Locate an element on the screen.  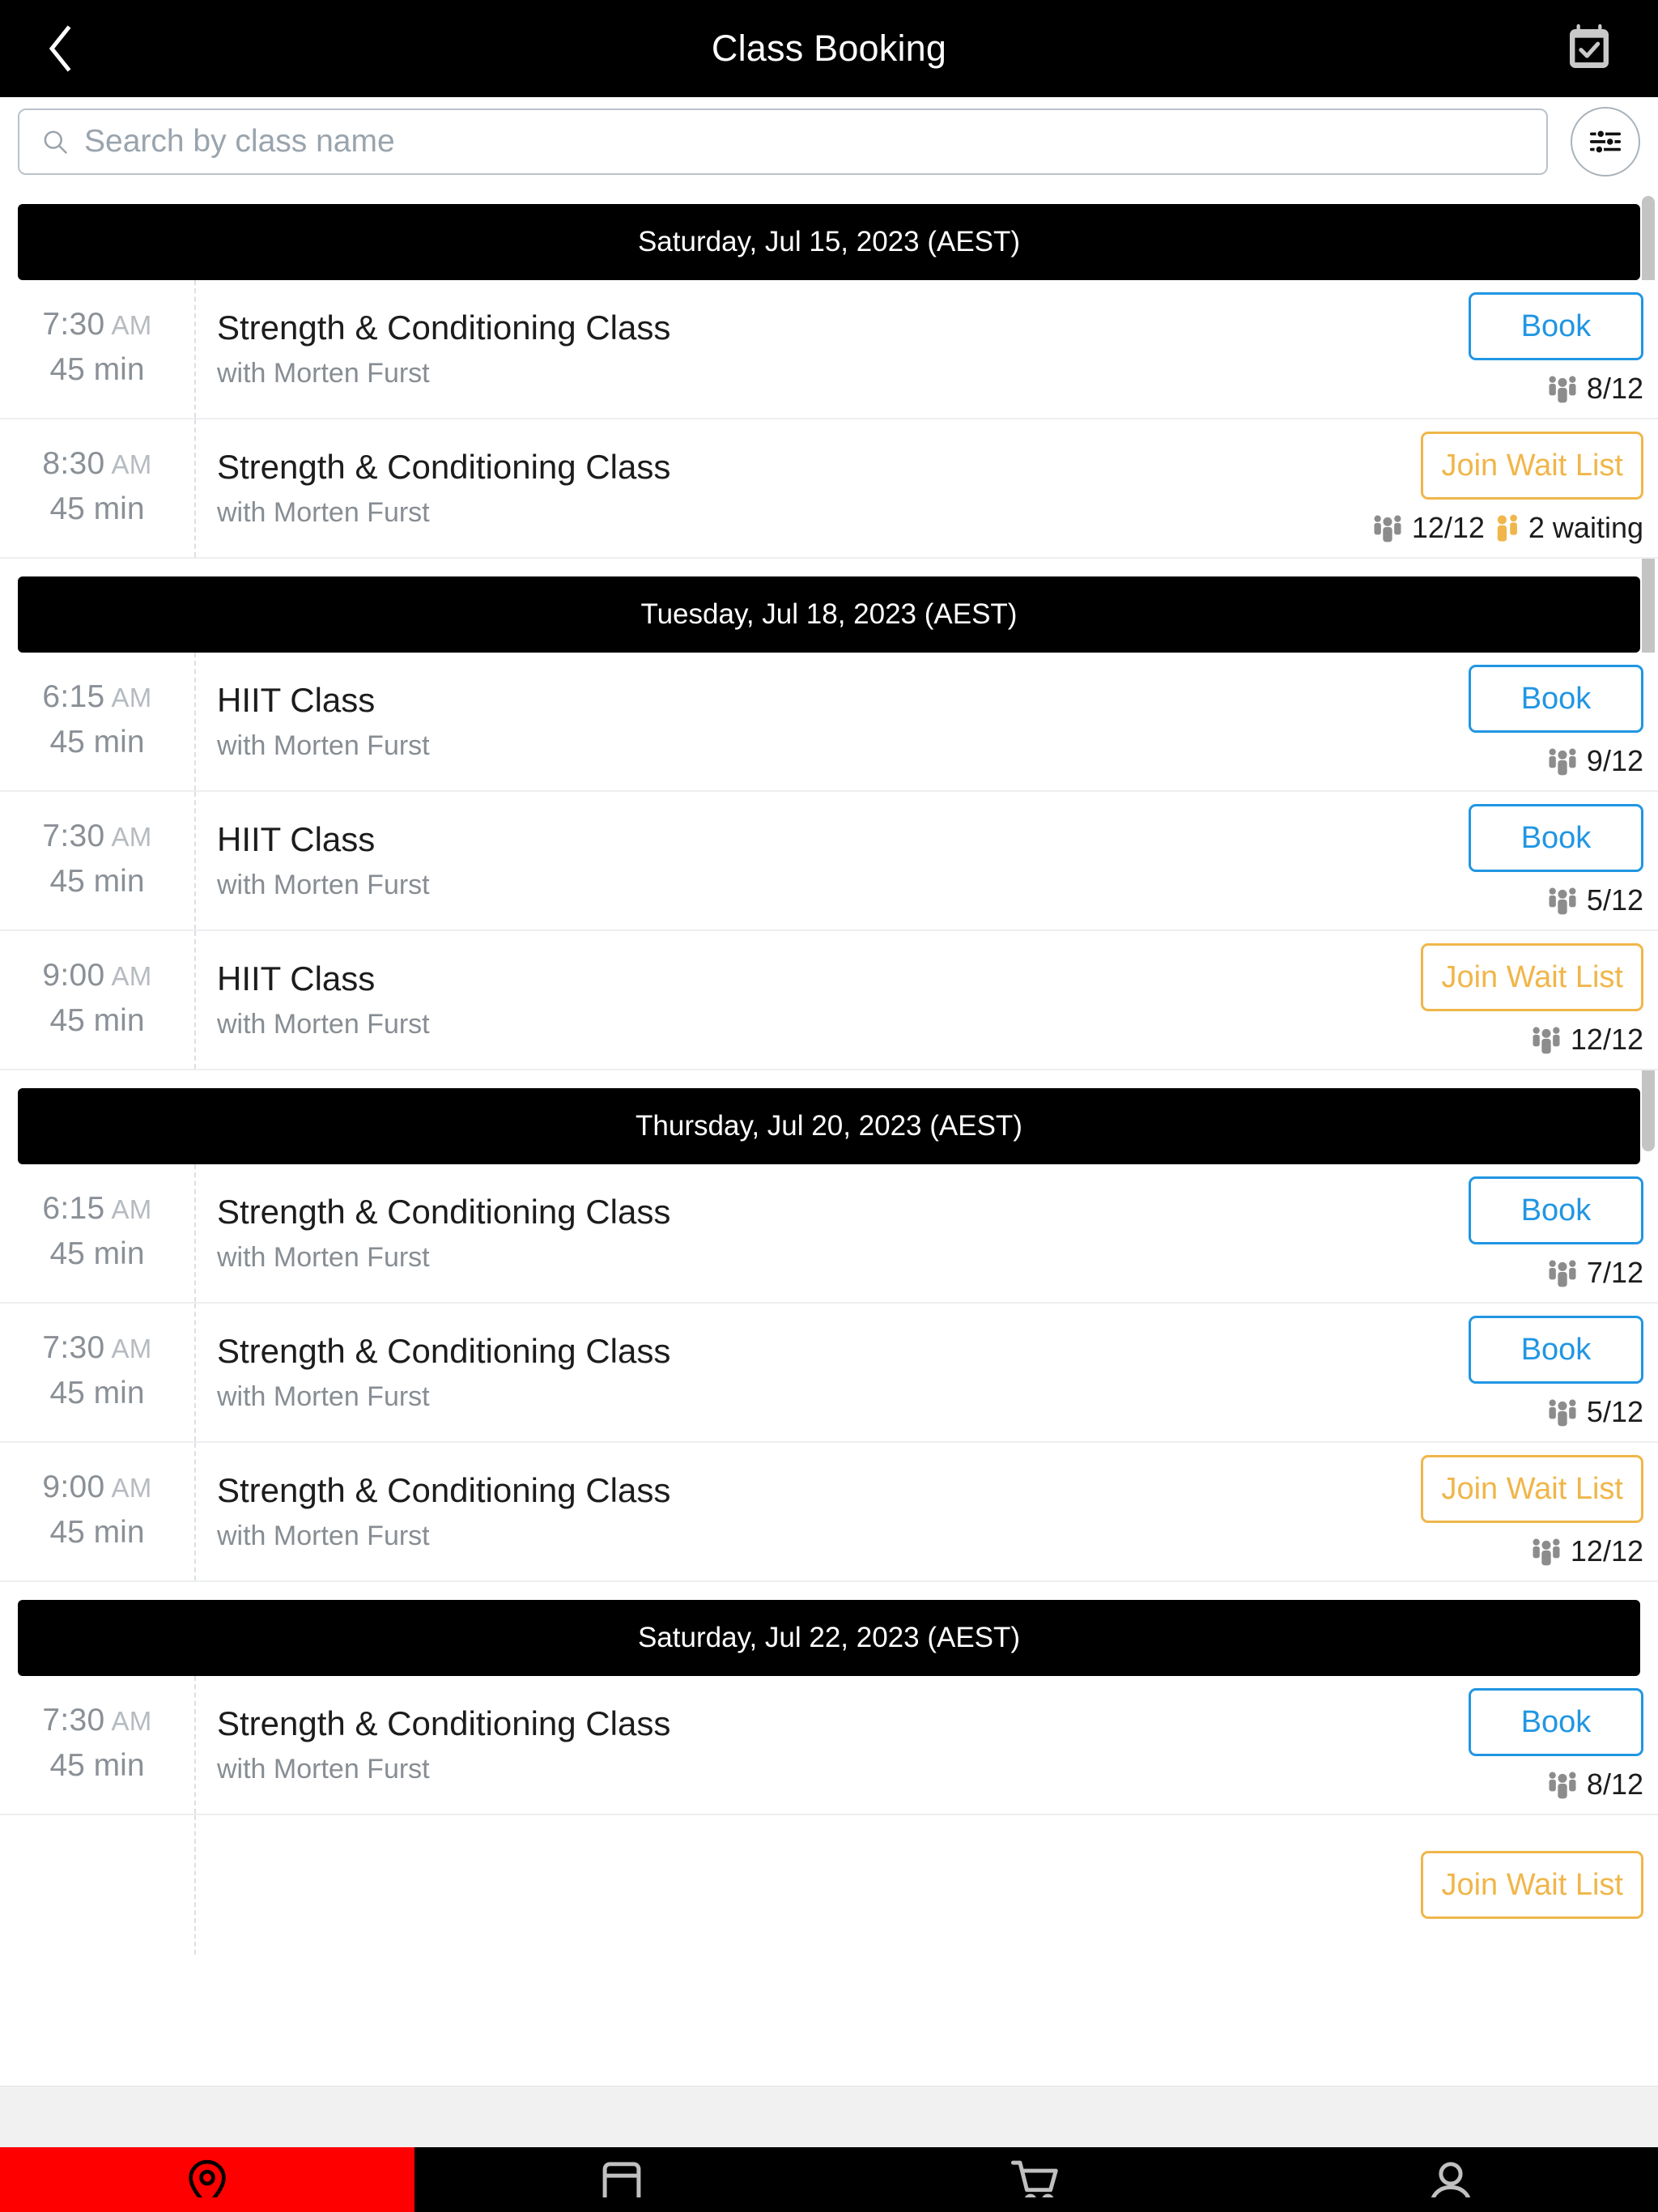
nav-item-my-profile: My Profile is located at coordinates (1451, 2180).